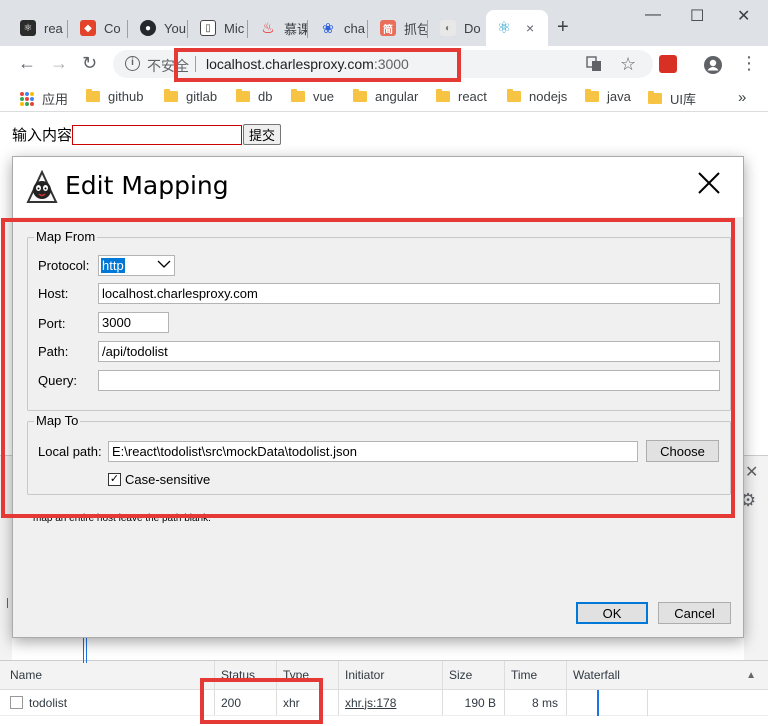  I want to click on tab-4: ▯ Mic, so click(219, 28).